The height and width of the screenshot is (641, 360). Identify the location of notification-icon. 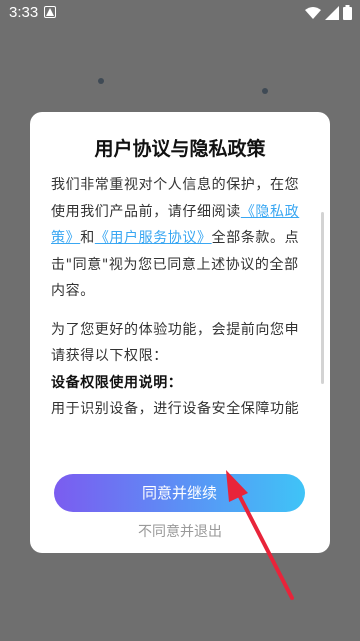
(50, 12).